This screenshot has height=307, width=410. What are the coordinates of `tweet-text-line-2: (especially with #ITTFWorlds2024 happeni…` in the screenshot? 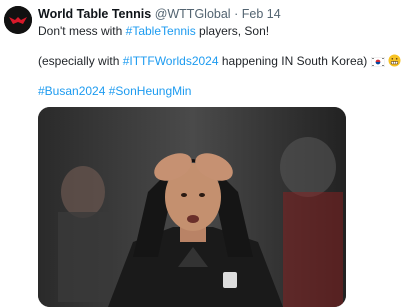 It's located at (219, 61).